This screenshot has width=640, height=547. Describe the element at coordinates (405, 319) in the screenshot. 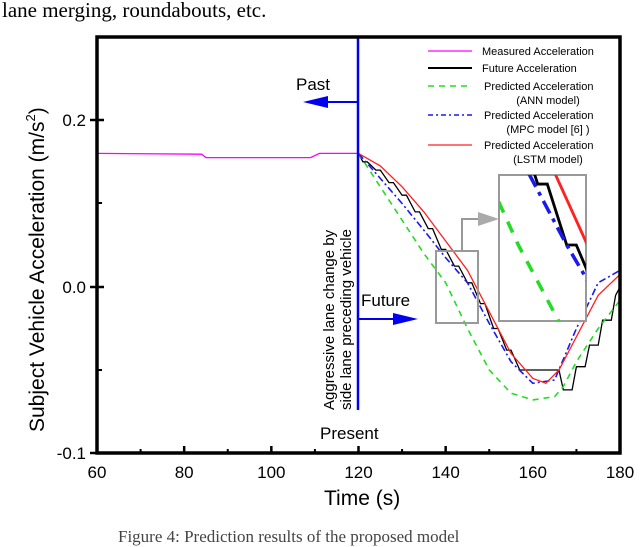

I see `future-arrow-head` at that location.